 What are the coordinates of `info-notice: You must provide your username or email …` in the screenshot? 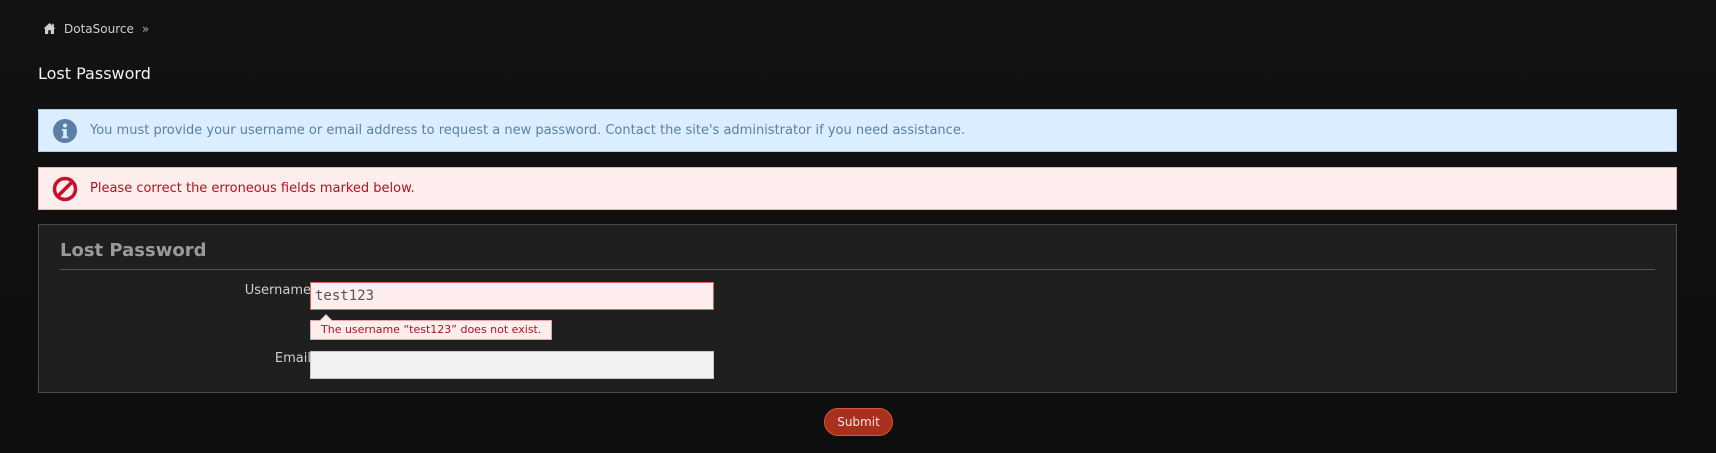 It's located at (857, 130).